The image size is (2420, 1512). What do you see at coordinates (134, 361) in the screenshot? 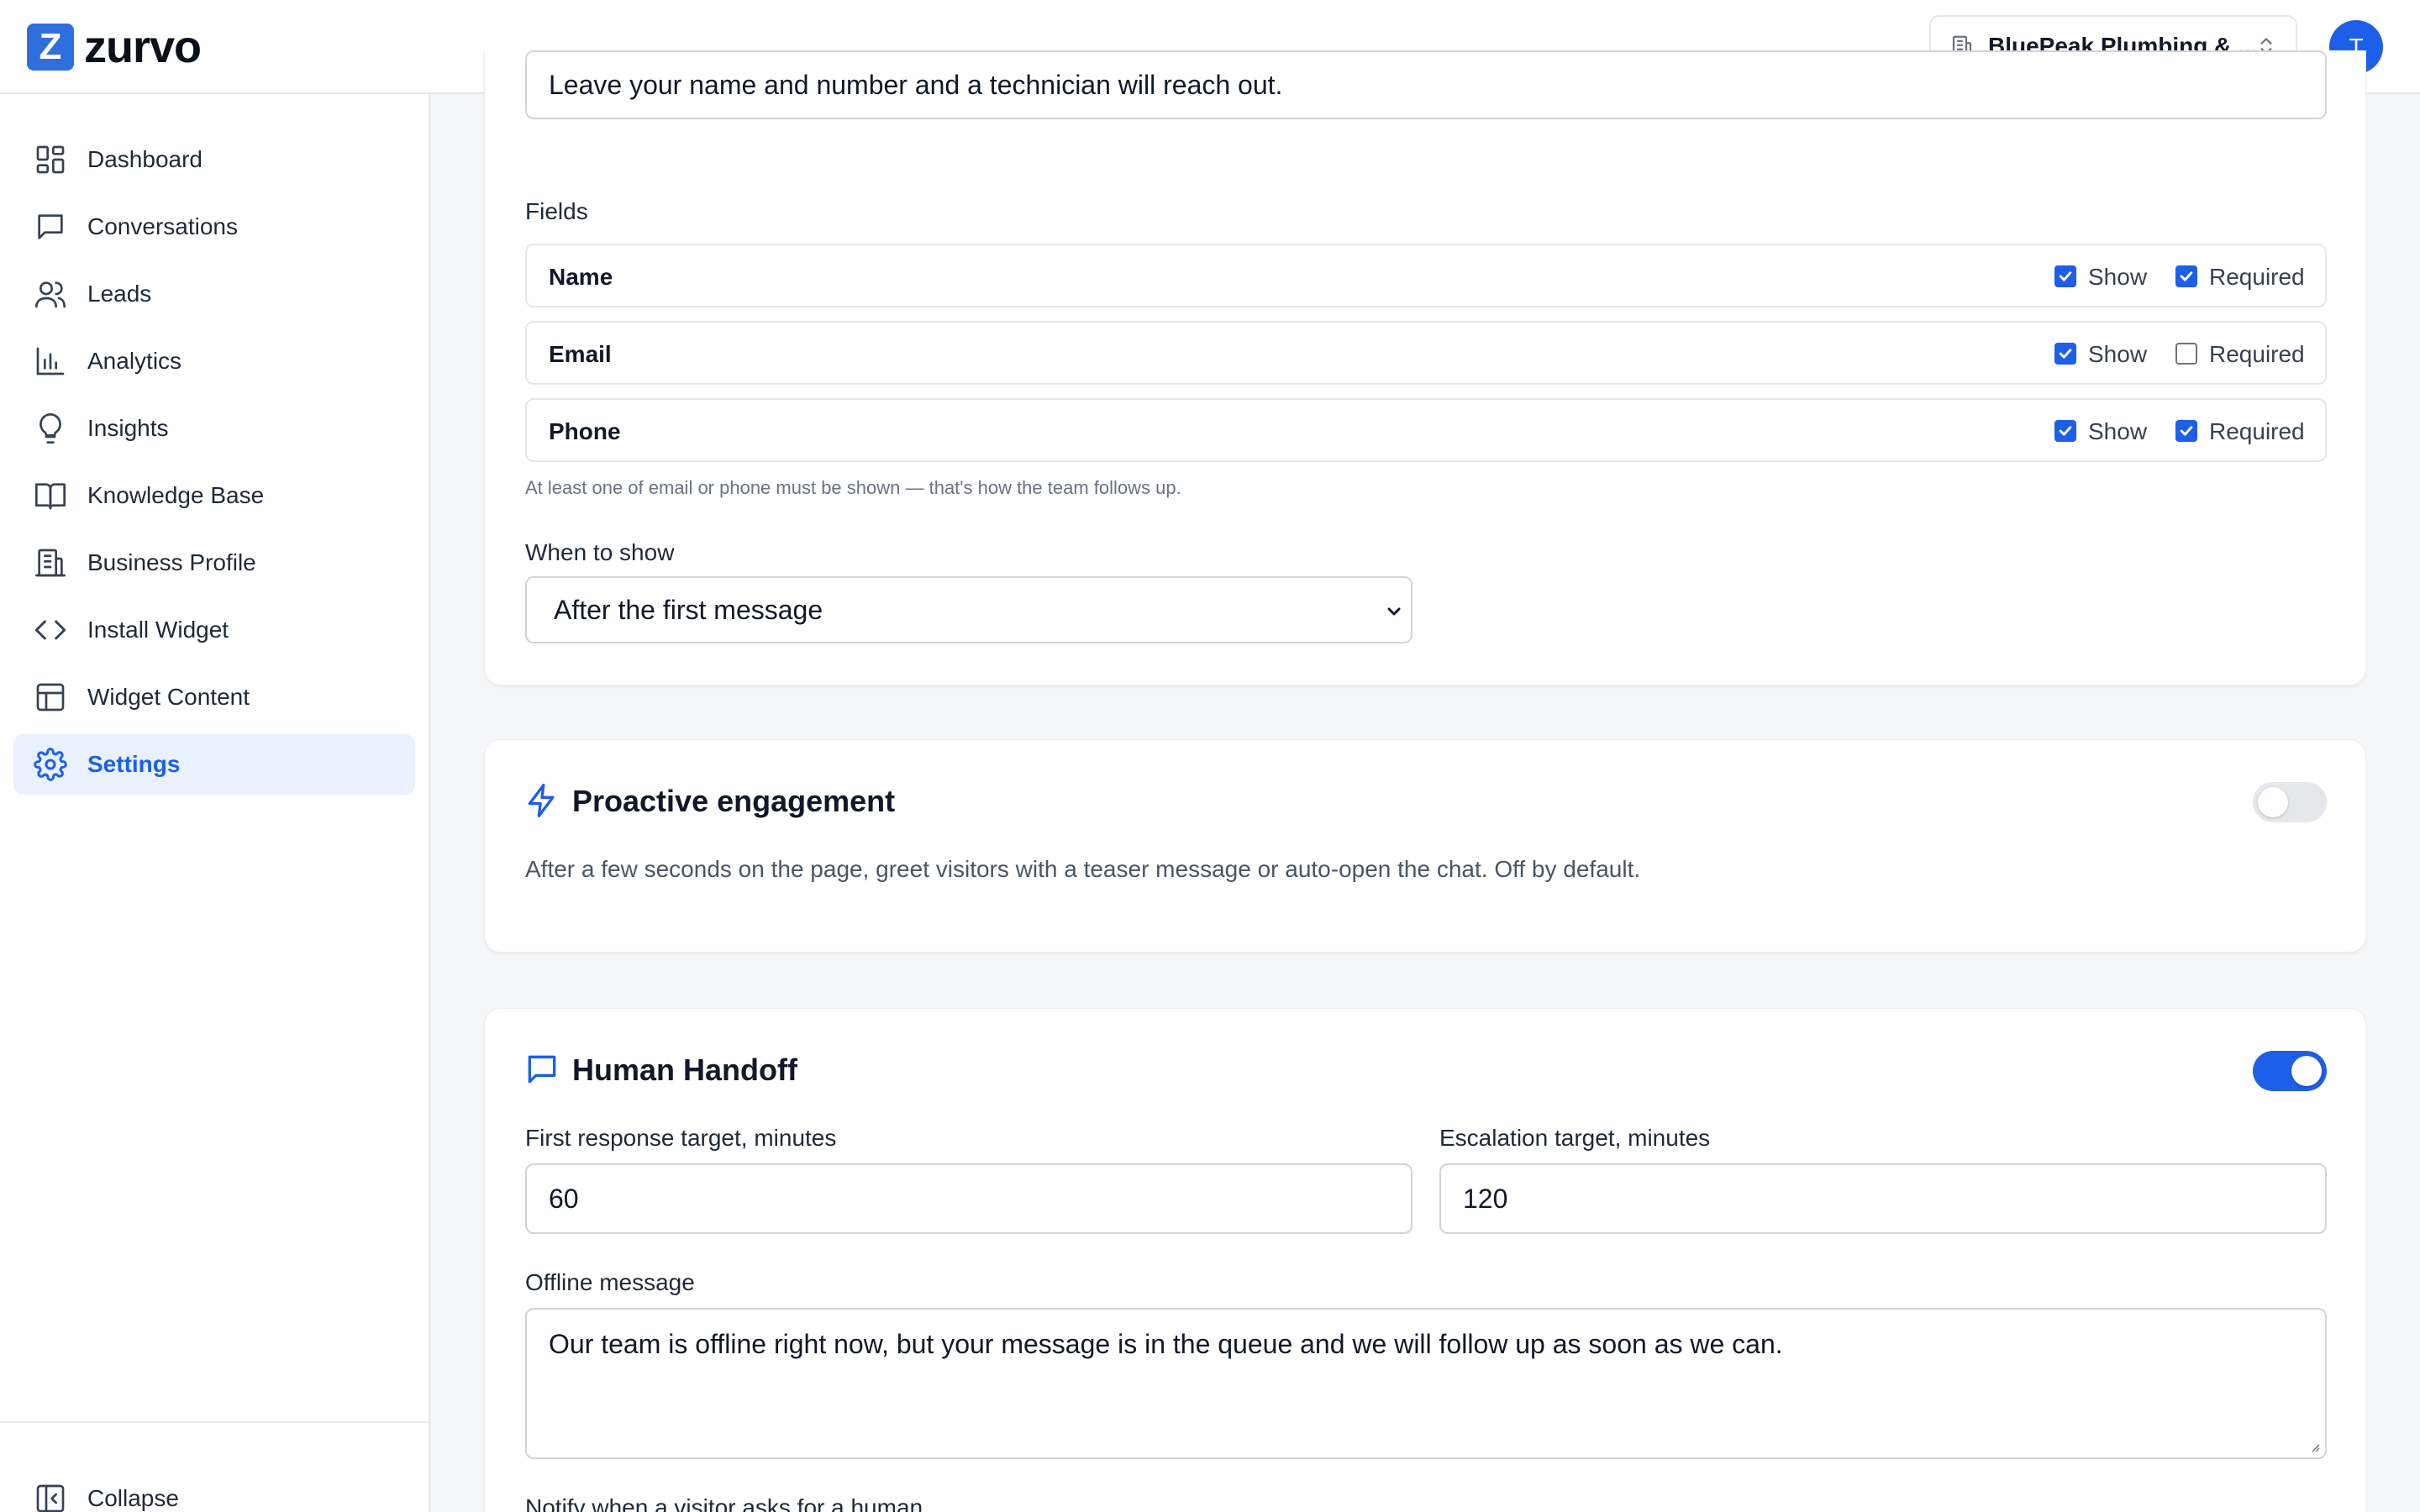
I see `sidebar-item-label: Analytics` at bounding box center [134, 361].